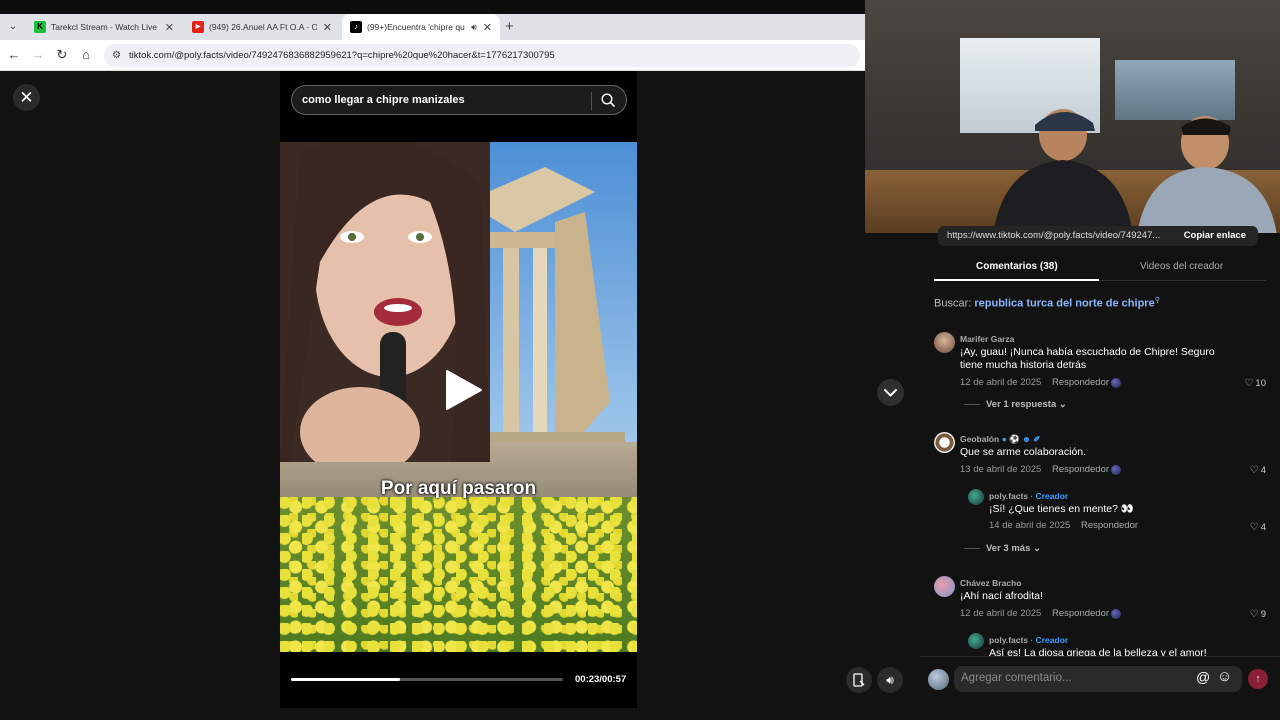 The width and height of the screenshot is (1280, 720). What do you see at coordinates (1002, 548) in the screenshot?
I see `view-more-button: Ver 3 más ⌄` at bounding box center [1002, 548].